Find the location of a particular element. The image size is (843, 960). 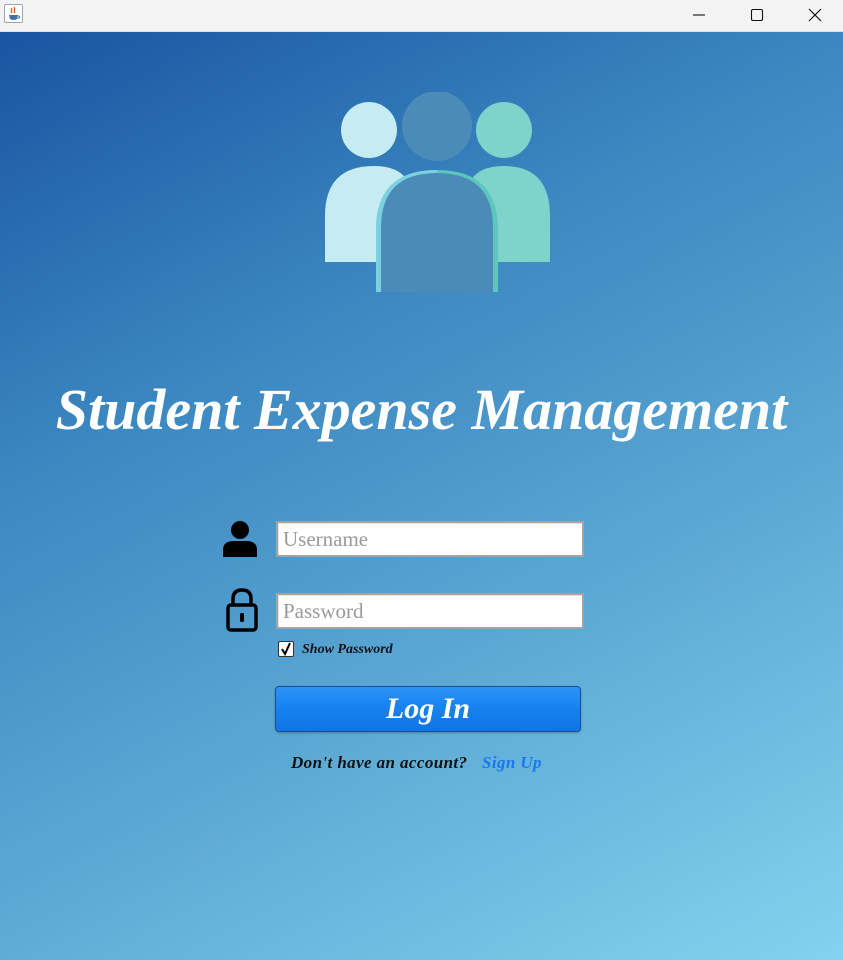

signup-link: Sign Up is located at coordinates (512, 763).